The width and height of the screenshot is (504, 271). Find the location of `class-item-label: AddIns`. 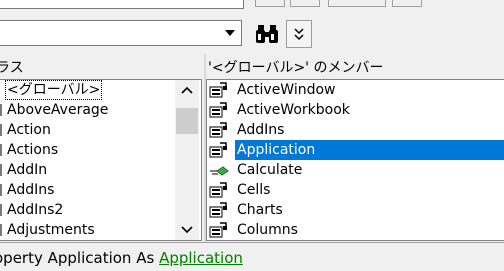

class-item-label: AddIns is located at coordinates (30, 190).